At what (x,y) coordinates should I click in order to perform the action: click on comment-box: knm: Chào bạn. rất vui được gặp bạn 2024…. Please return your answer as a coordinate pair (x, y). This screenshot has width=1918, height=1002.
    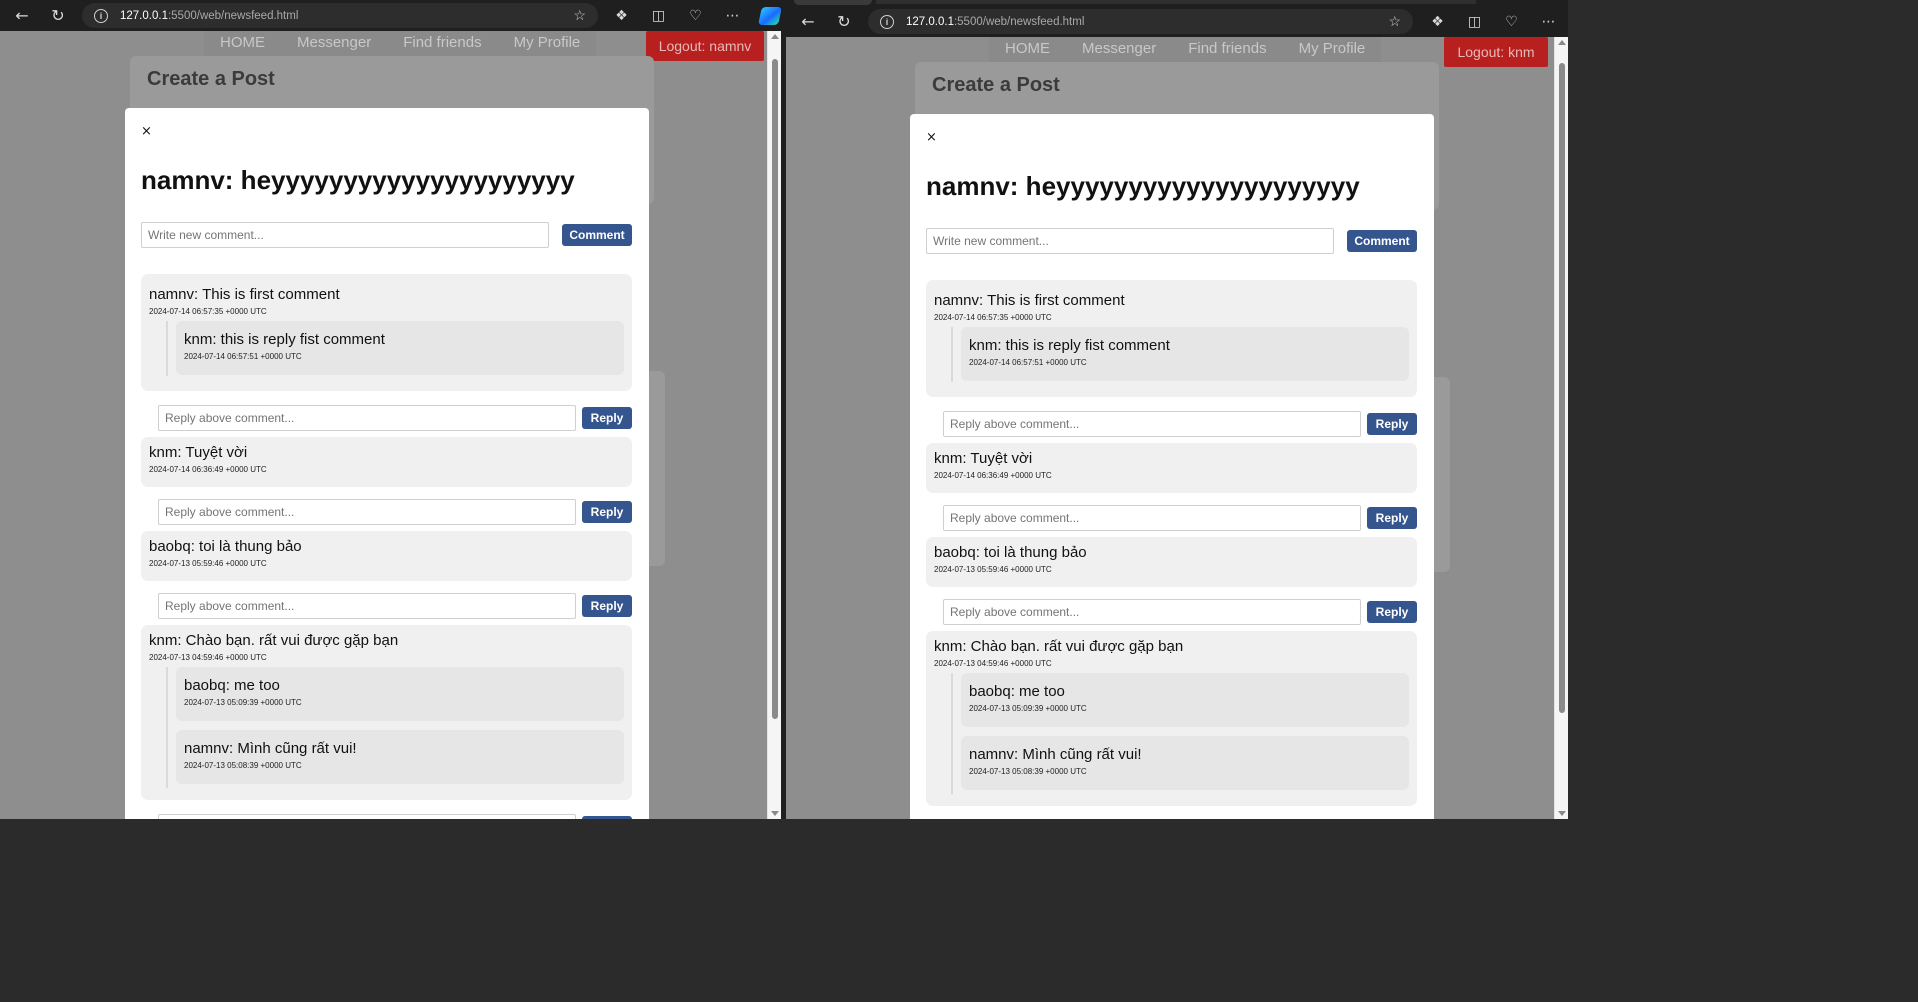
    Looking at the image, I should click on (386, 712).